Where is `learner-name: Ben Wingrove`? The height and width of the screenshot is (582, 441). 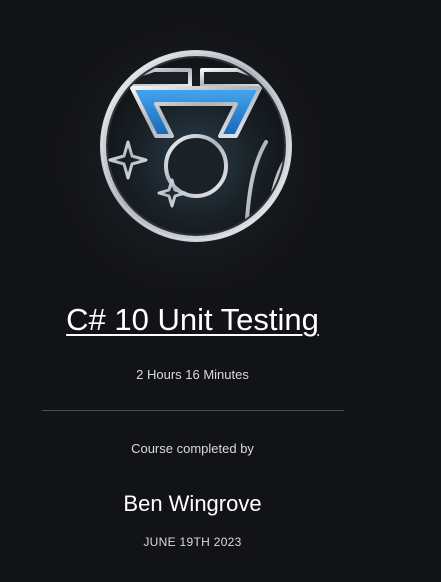 learner-name: Ben Wingrove is located at coordinates (192, 503).